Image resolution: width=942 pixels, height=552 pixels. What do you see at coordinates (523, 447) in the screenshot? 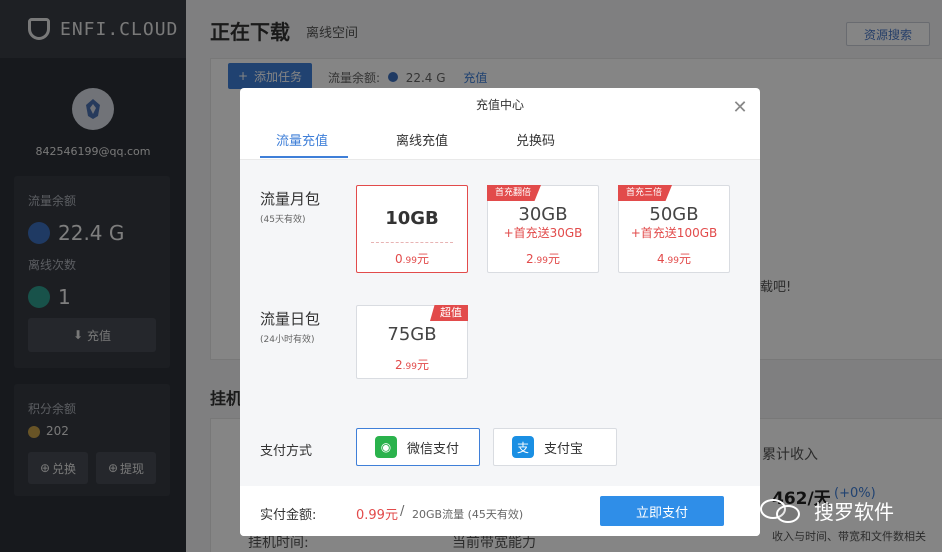
I see `alipay-icon: 支` at bounding box center [523, 447].